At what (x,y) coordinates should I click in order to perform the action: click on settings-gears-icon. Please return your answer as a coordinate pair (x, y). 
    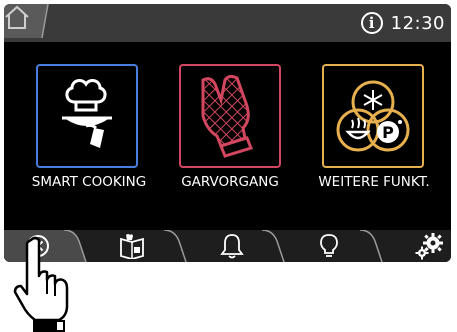
    Looking at the image, I should click on (429, 246).